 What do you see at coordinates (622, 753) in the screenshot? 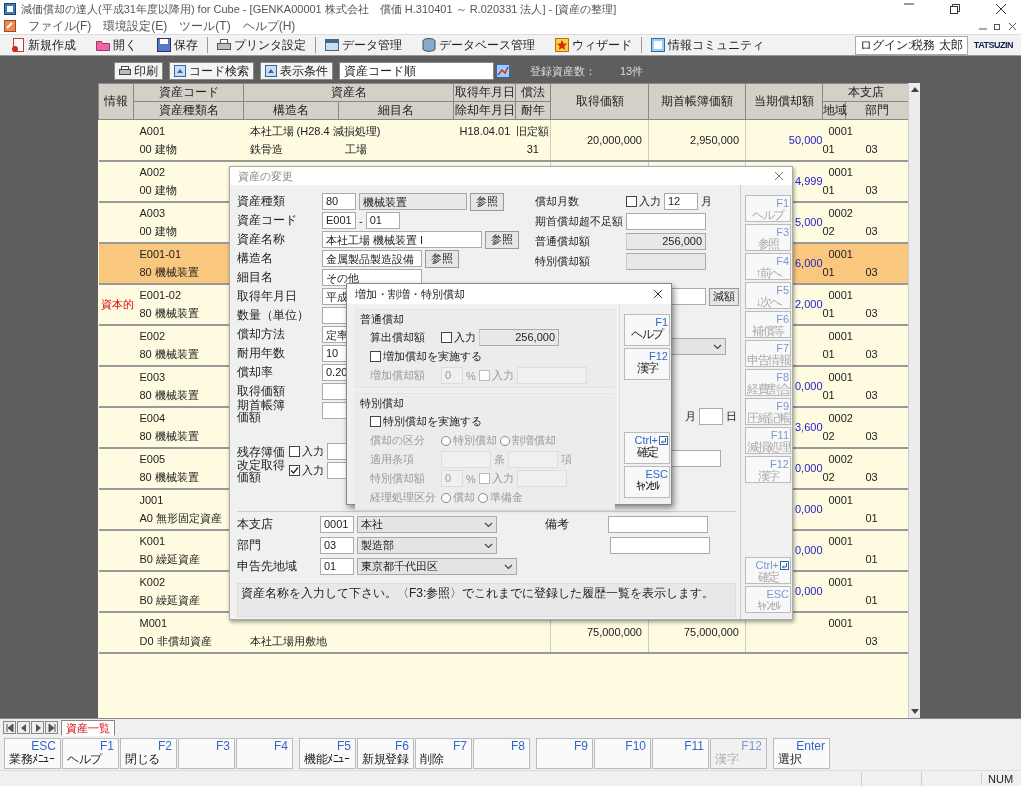
I see `function-key-button: F10` at bounding box center [622, 753].